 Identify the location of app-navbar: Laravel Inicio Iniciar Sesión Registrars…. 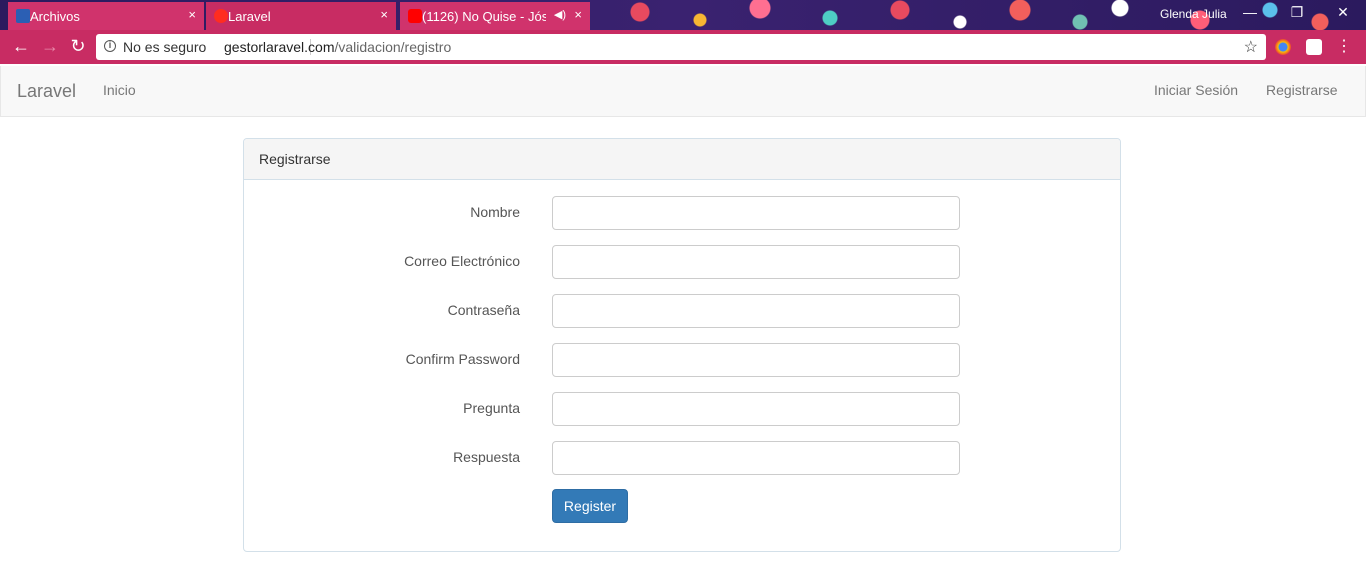
(683, 91).